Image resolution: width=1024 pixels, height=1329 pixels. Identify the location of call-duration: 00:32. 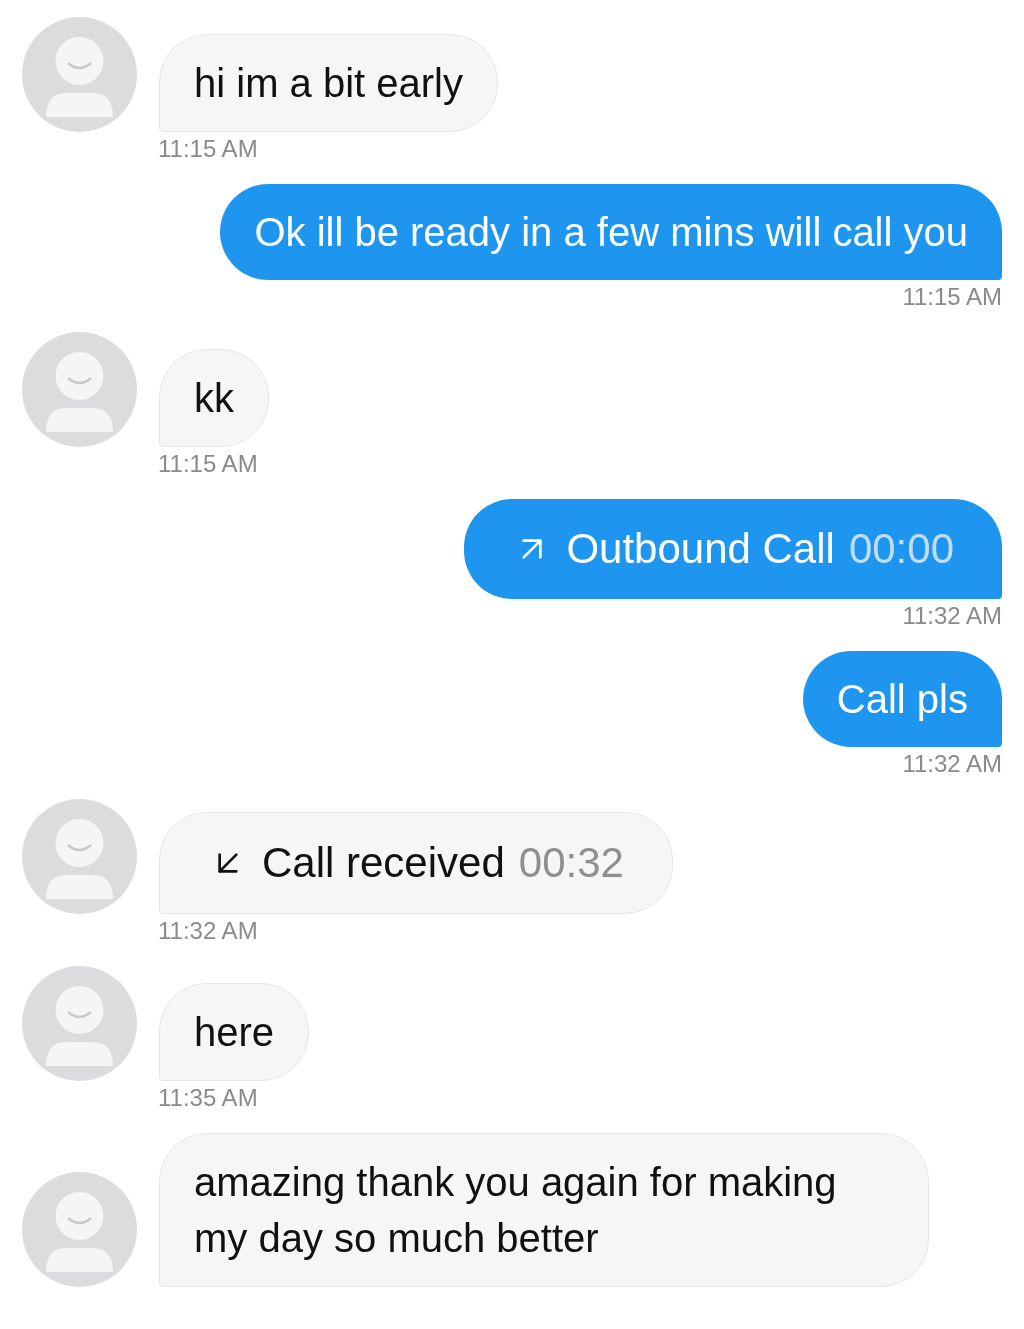
(571, 863).